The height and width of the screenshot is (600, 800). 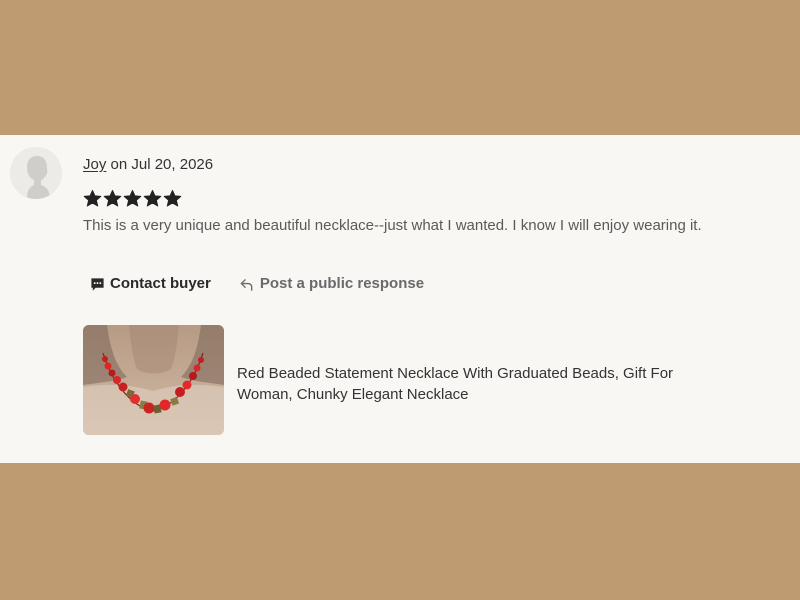 I want to click on reviewer-avatar, so click(x=36, y=173).